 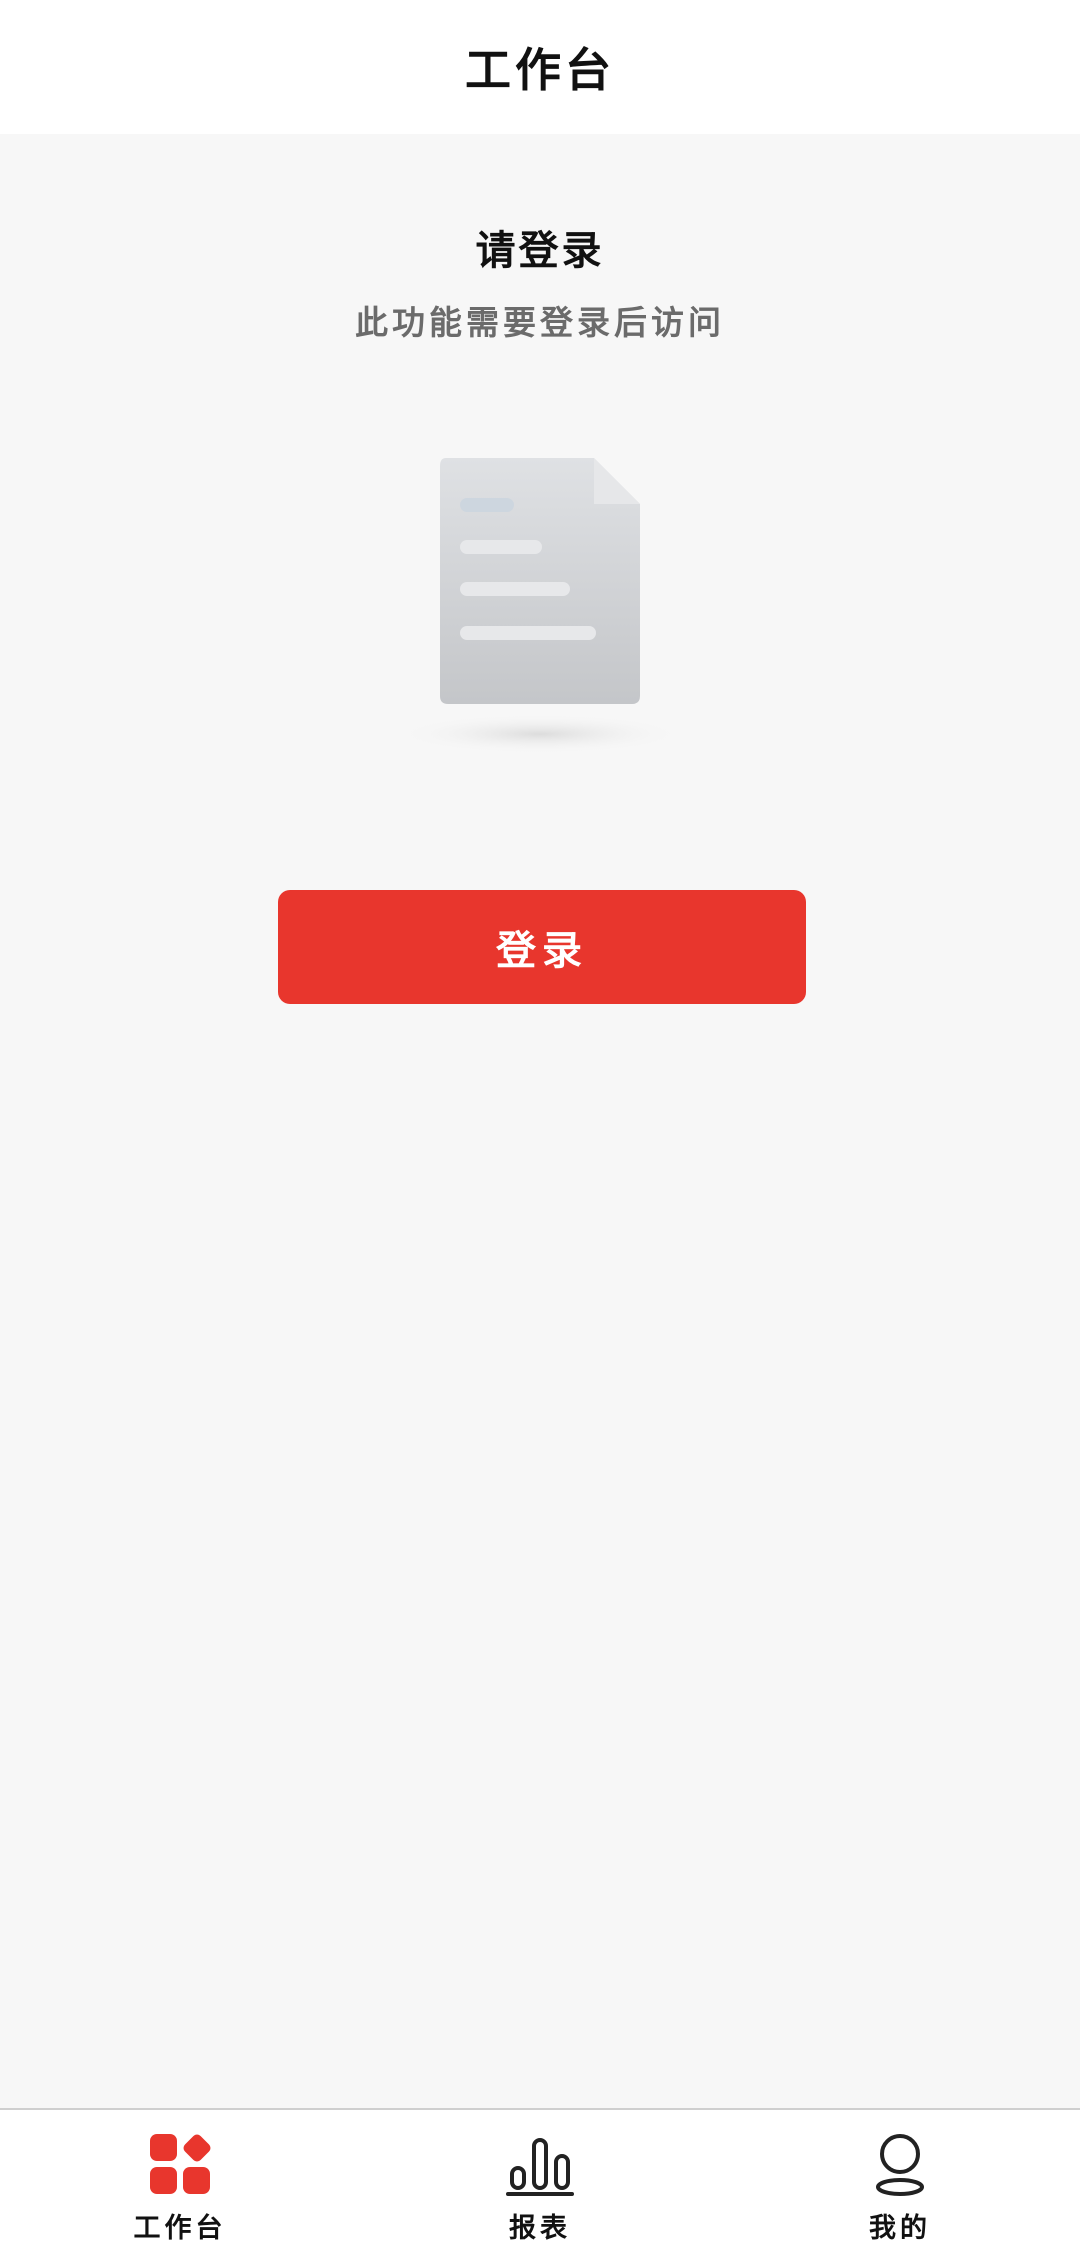 What do you see at coordinates (540, 70) in the screenshot?
I see `page-title: 工作台` at bounding box center [540, 70].